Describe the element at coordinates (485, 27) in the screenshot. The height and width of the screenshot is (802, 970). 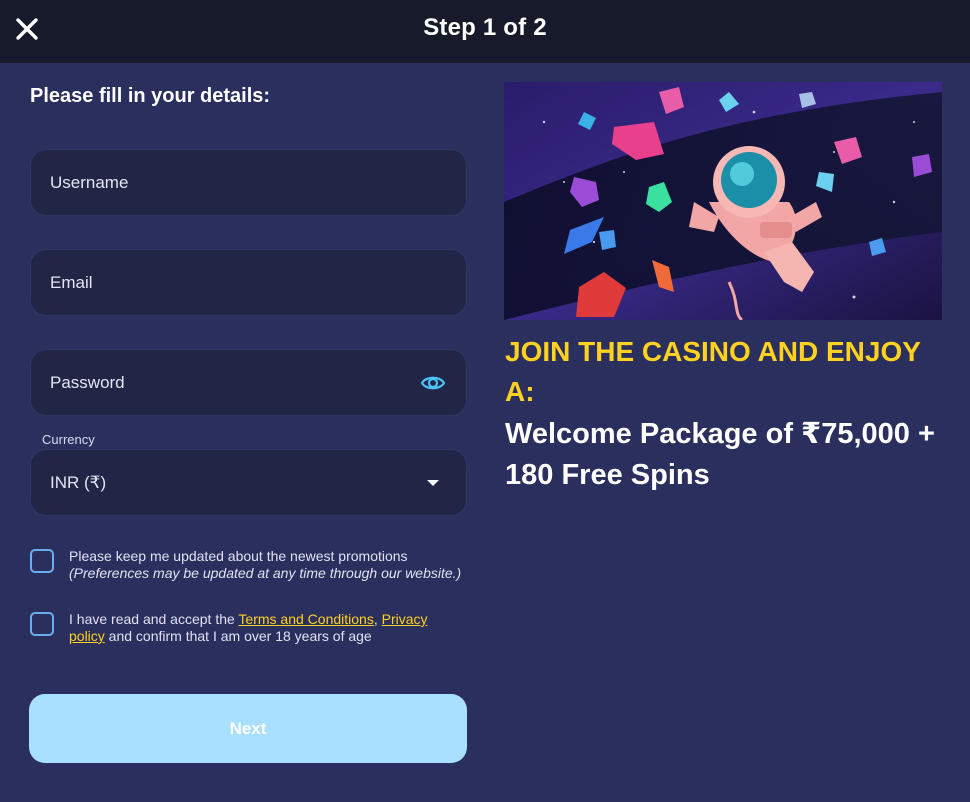
I see `step-title: Step 1 of 2` at that location.